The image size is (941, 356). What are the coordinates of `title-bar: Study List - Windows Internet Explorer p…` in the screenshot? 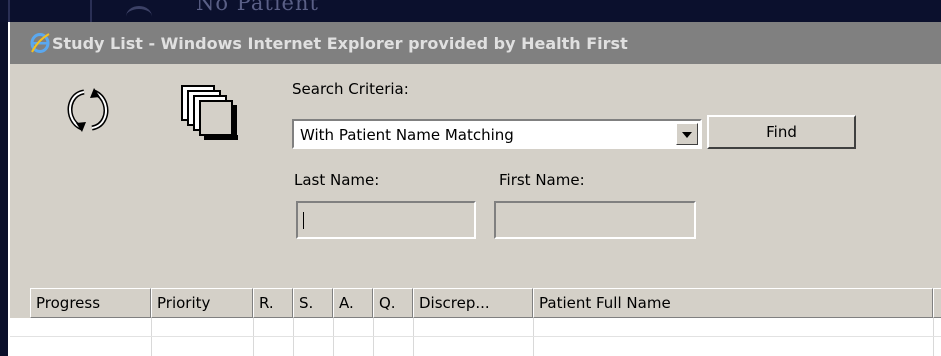 It's located at (475, 43).